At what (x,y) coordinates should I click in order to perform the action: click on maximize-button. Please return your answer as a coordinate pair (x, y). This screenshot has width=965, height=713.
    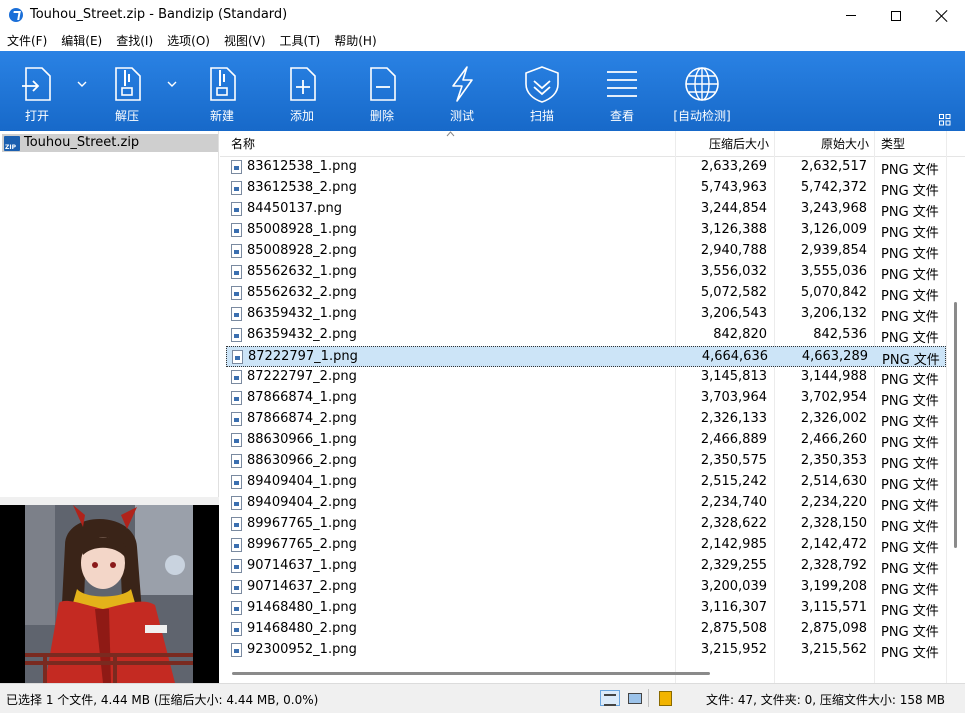
    Looking at the image, I should click on (896, 15).